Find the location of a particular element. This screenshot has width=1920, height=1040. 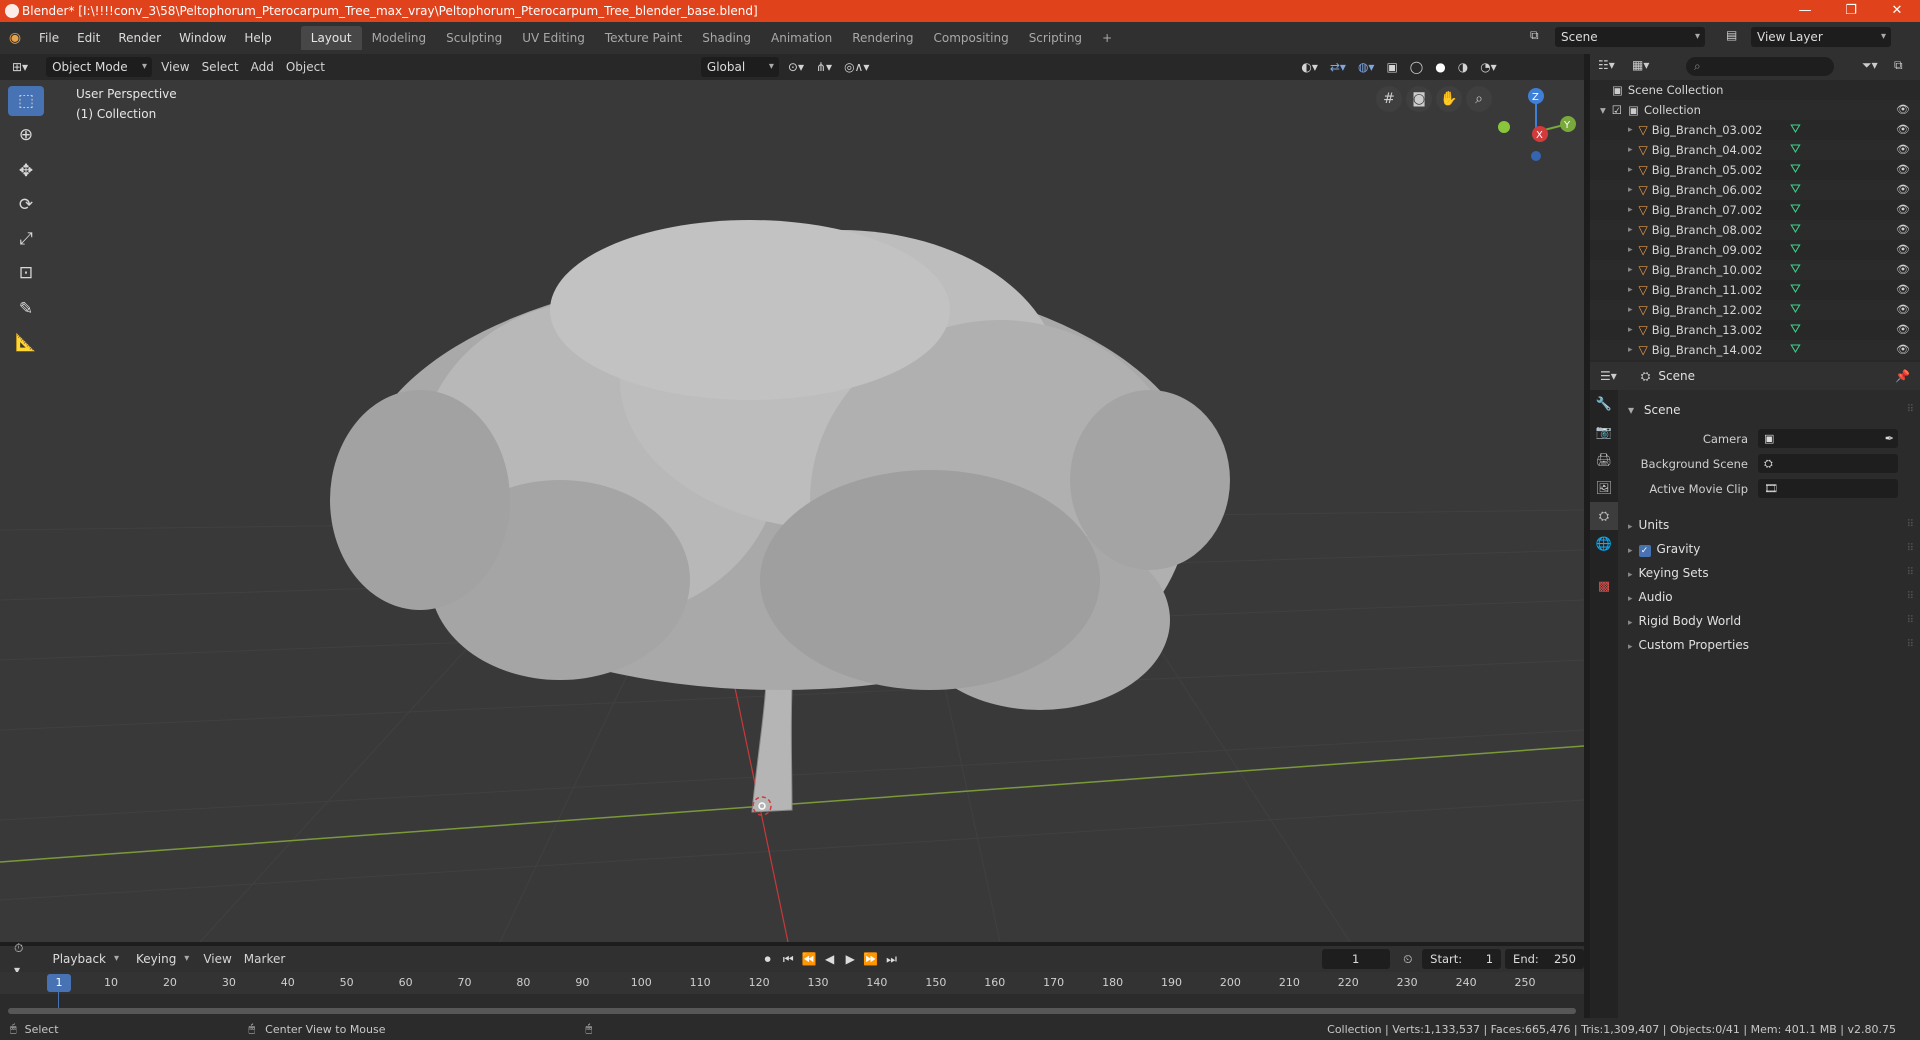

maximize-button: ❐ is located at coordinates (1851, 11).